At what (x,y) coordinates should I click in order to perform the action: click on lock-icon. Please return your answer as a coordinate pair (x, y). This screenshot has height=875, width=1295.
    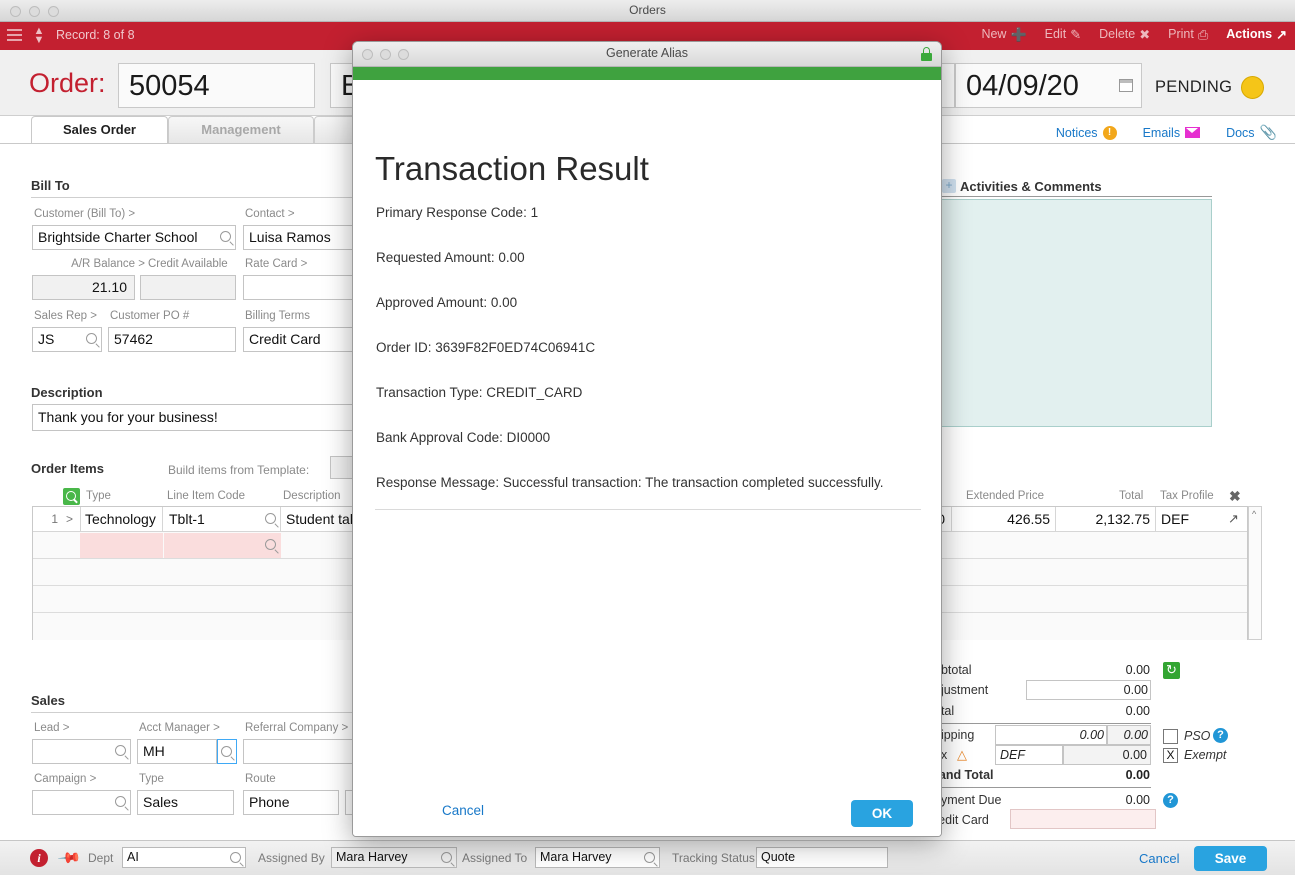
    Looking at the image, I should click on (926, 54).